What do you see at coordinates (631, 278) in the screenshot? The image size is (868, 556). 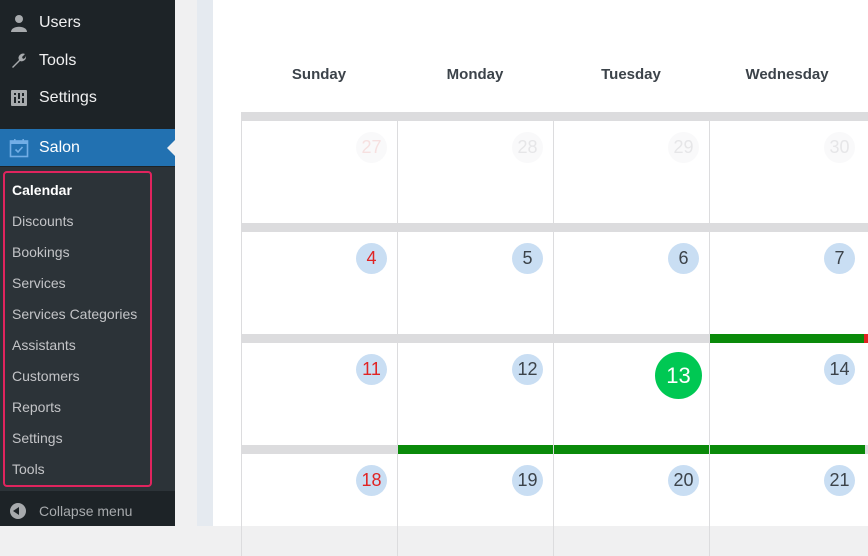 I see `calendar-day-cell: 6` at bounding box center [631, 278].